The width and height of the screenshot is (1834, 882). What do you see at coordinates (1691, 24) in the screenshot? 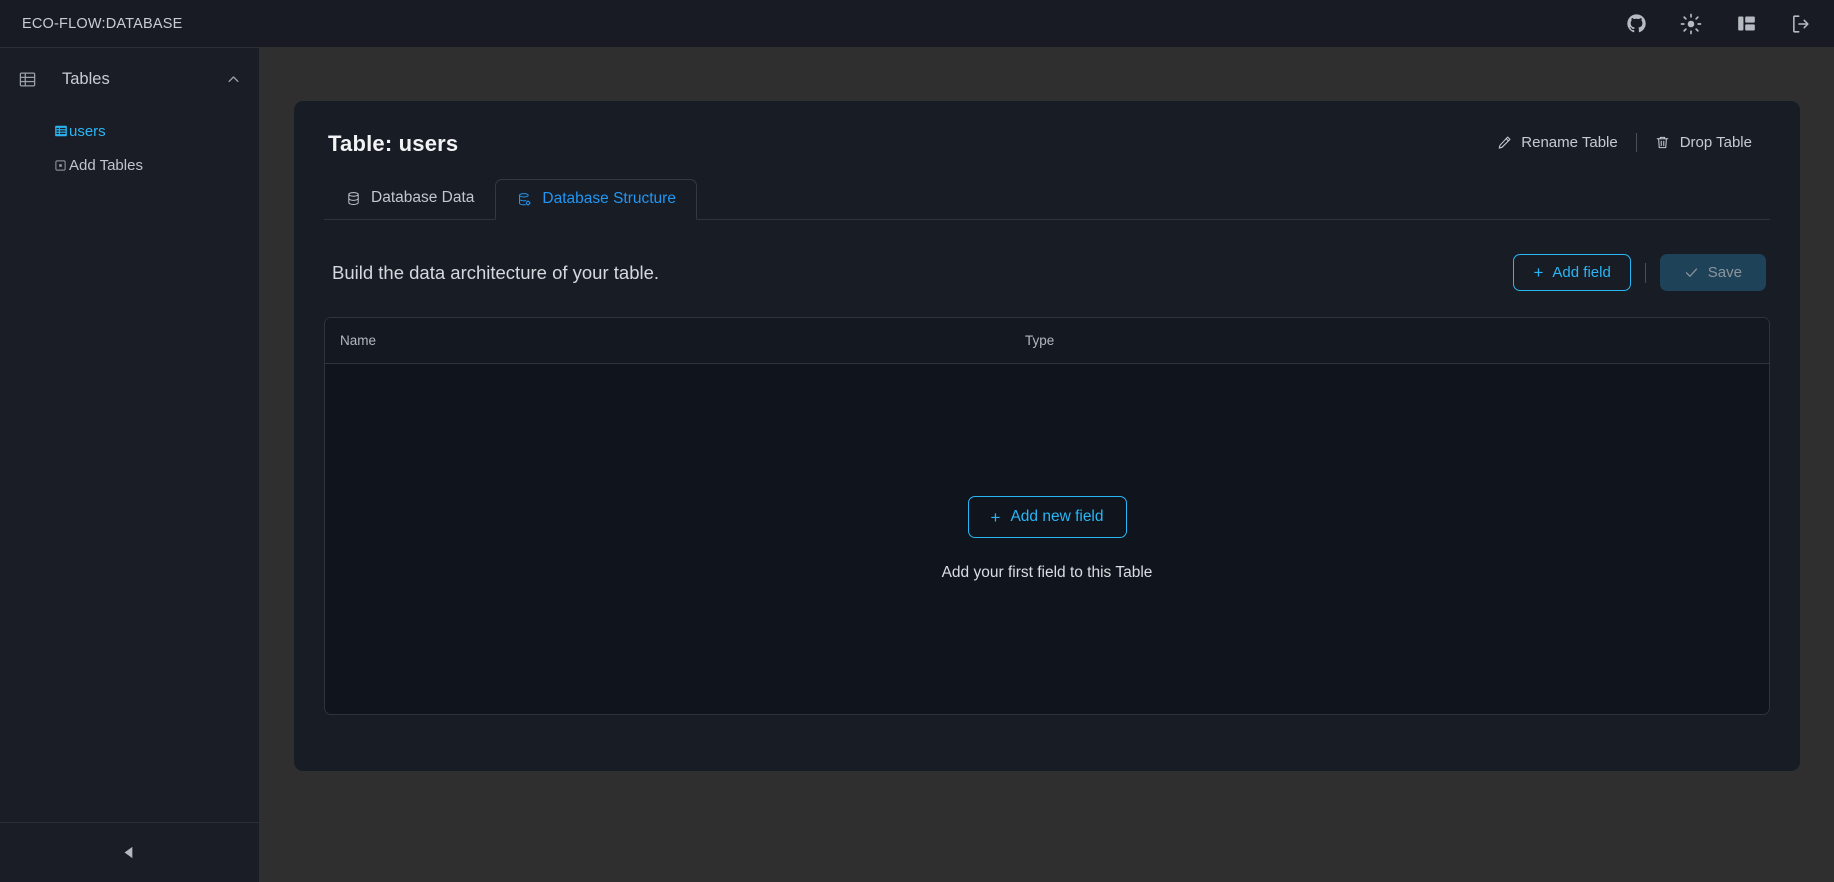
I see `sun-icon` at bounding box center [1691, 24].